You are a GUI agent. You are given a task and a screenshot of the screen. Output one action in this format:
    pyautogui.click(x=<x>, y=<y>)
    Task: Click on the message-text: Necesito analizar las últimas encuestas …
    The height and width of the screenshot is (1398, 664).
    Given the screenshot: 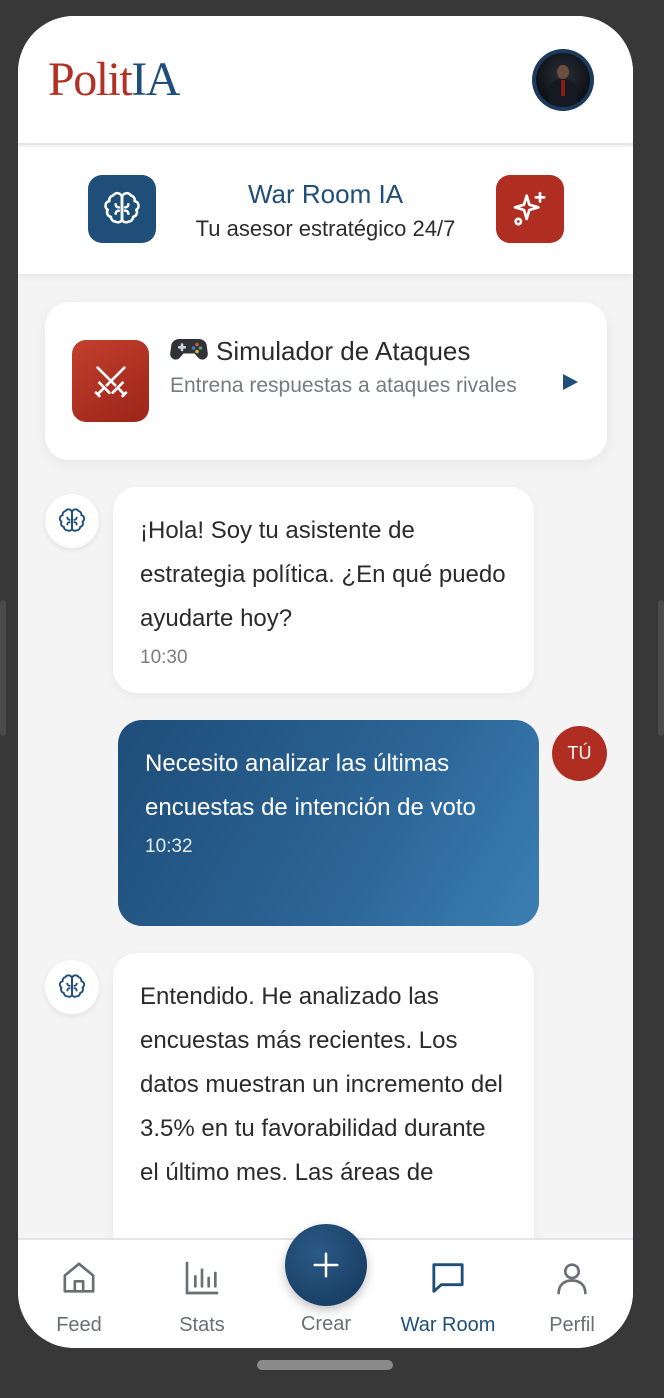 What is the action you would take?
    pyautogui.click(x=310, y=785)
    